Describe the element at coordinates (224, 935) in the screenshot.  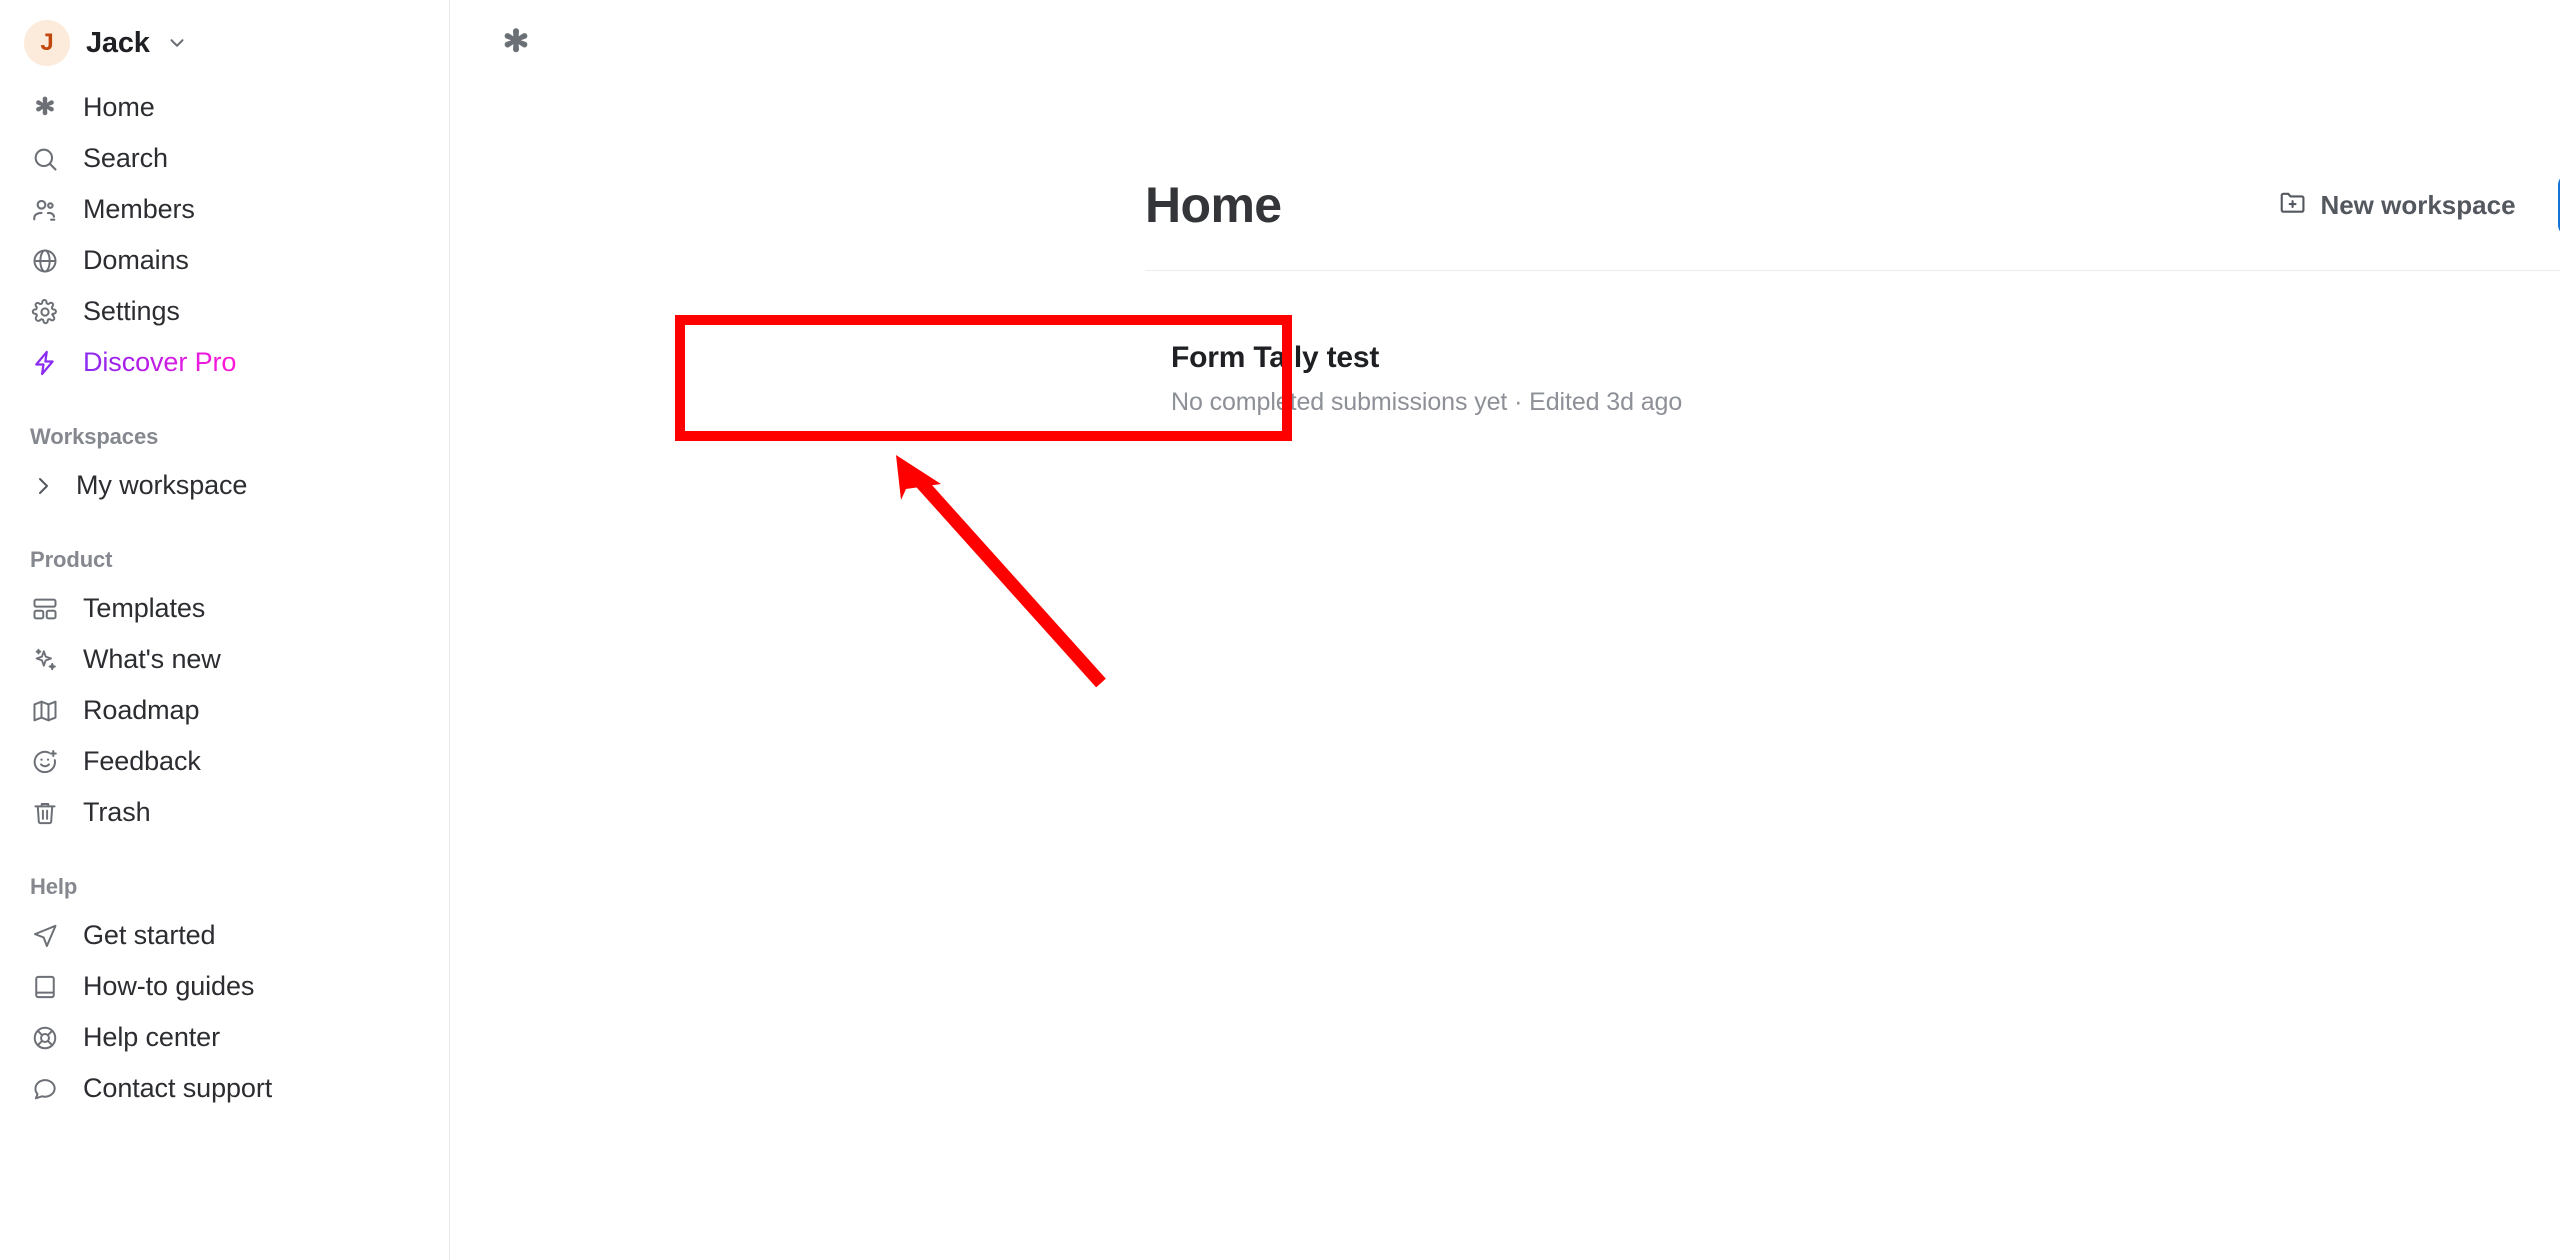
I see `sidebar-item-get-started: Get started` at that location.